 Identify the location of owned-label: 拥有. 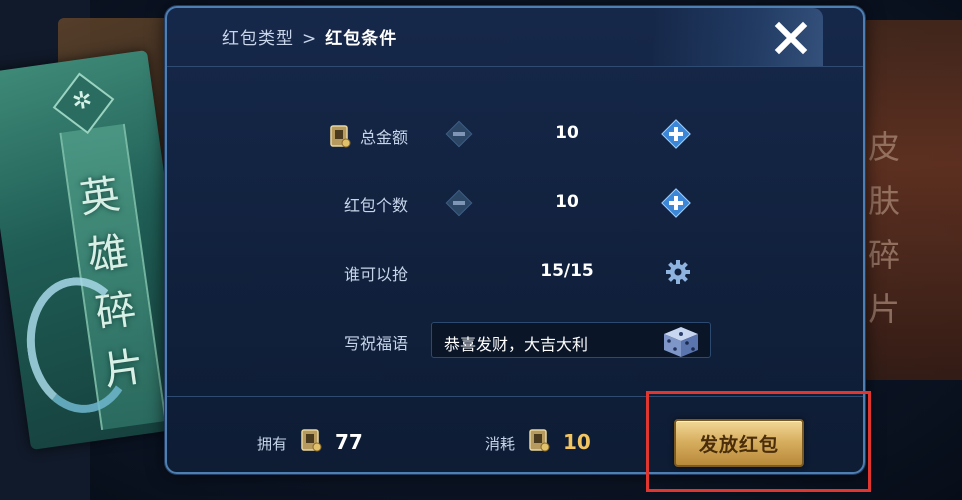
(272, 444).